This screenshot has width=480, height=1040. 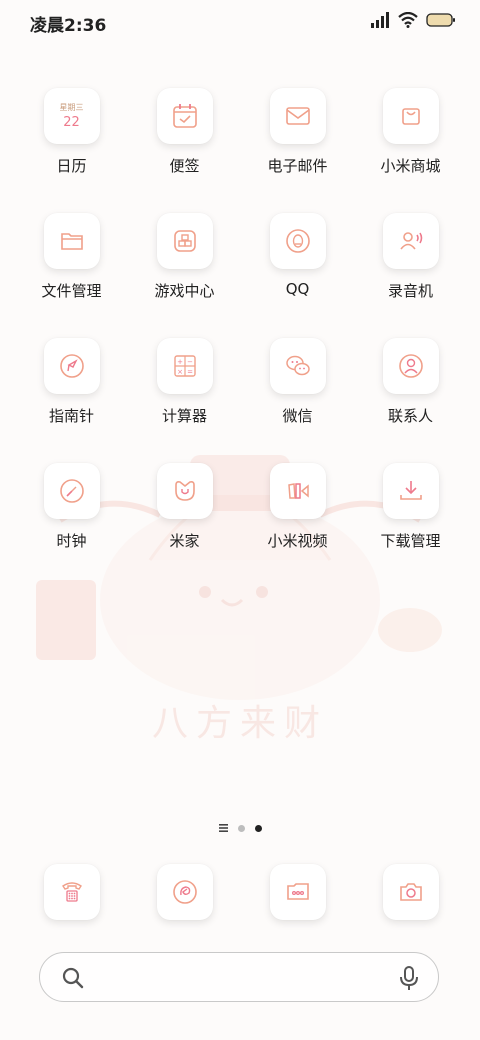 I want to click on status-time: 凌晨2:36, so click(x=68, y=26).